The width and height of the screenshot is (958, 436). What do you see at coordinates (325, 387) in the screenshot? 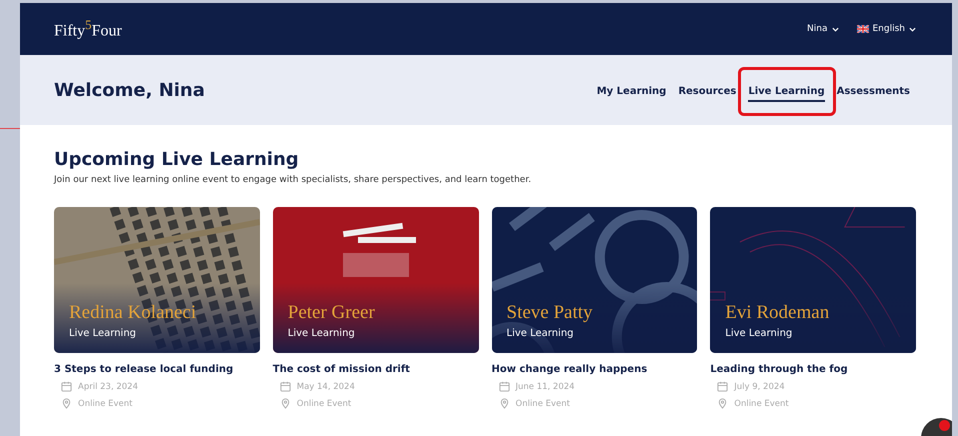
I see `event-date: May 14, 2024` at bounding box center [325, 387].